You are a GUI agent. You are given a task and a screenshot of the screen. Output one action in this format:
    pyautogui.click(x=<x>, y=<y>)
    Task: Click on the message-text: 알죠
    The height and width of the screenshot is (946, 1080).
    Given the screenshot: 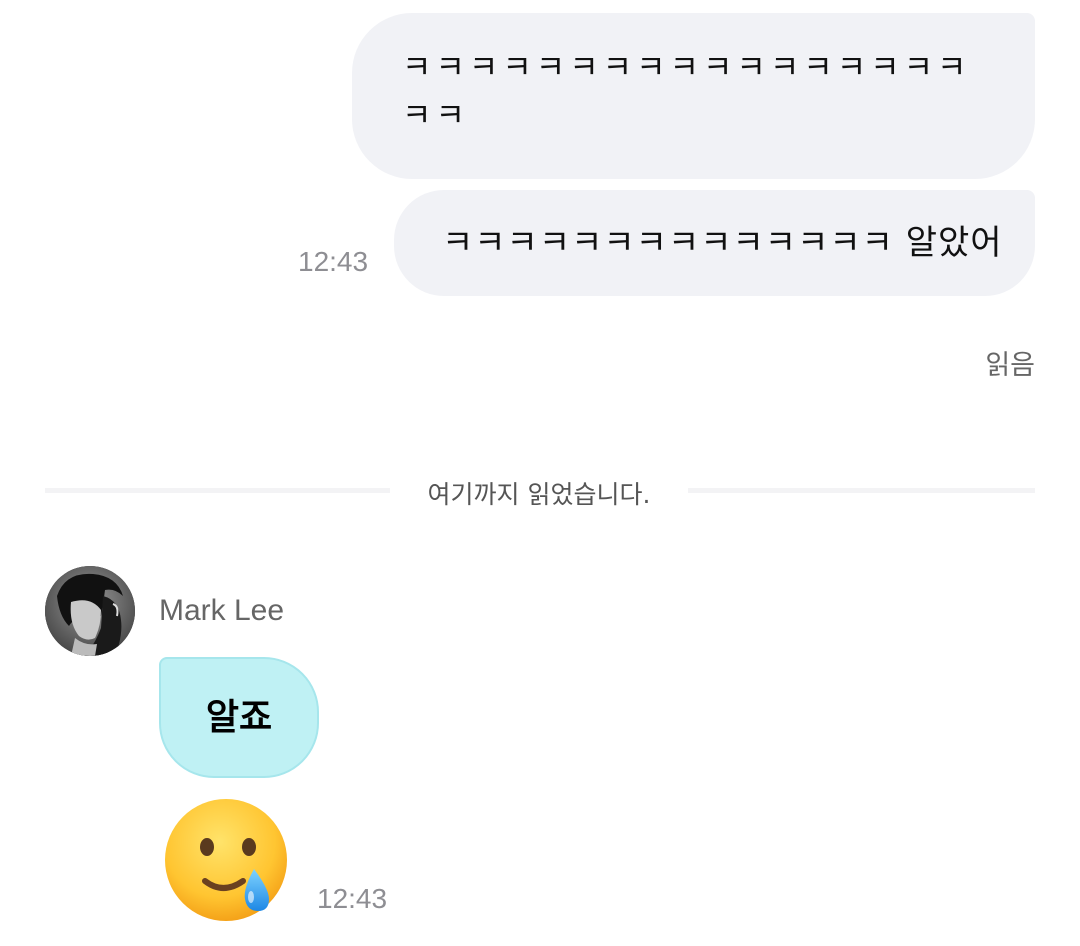 What is the action you would take?
    pyautogui.click(x=239, y=717)
    